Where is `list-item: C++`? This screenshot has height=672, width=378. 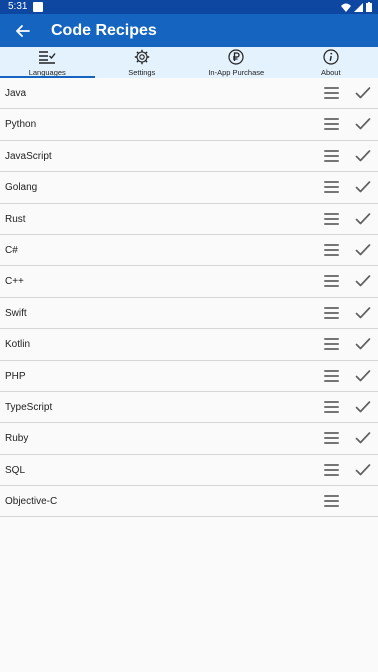
list-item: C++ is located at coordinates (189, 282).